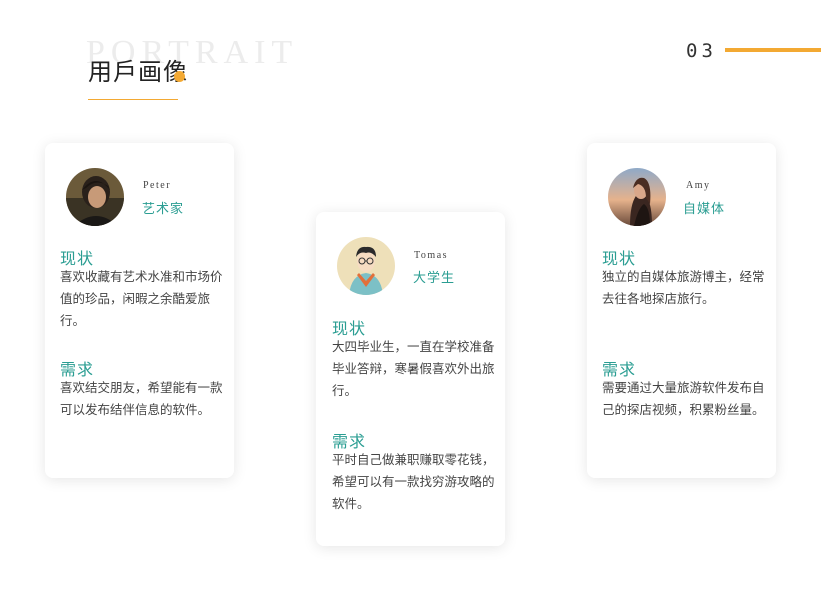 The height and width of the screenshot is (600, 821). Describe the element at coordinates (683, 287) in the screenshot. I see `status-text: 独立的自媒体旅游博主，经常去往各地探店旅行。` at that location.